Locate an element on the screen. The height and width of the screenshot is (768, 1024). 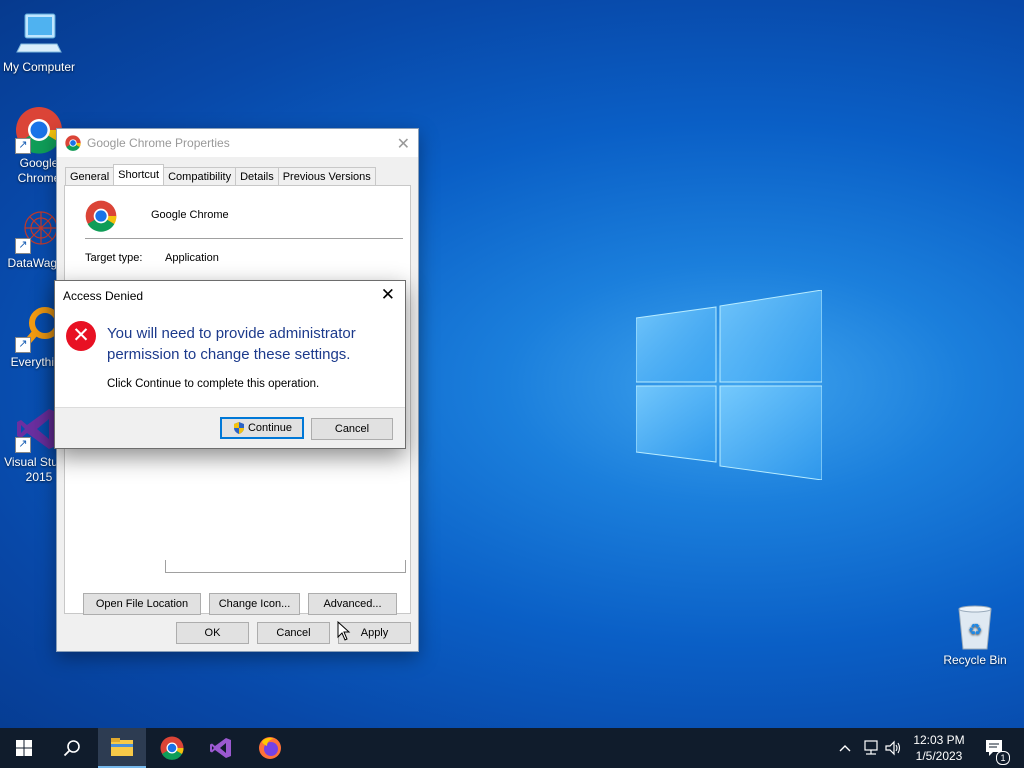
recycle-bin-icon: ♻ is located at coordinates (975, 627).